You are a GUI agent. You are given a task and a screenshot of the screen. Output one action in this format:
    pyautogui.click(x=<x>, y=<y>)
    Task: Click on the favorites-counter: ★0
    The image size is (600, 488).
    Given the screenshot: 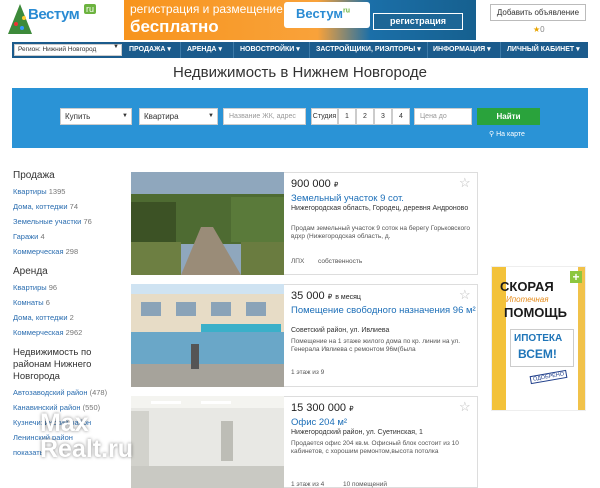 What is the action you would take?
    pyautogui.click(x=539, y=29)
    